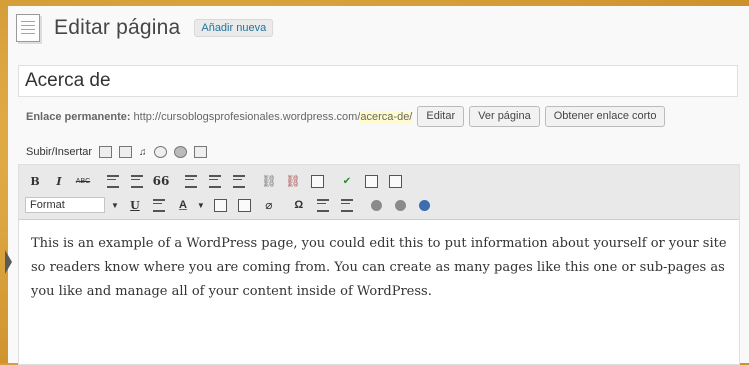 The height and width of the screenshot is (365, 749). What do you see at coordinates (239, 181) in the screenshot?
I see `align-right-icon` at bounding box center [239, 181].